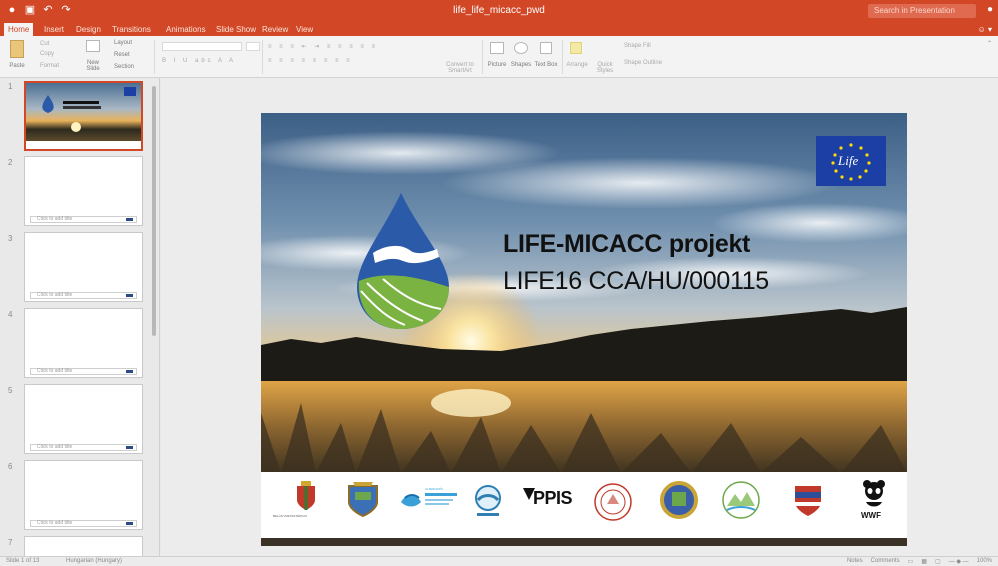  What do you see at coordinates (10, 162) in the screenshot?
I see `thumb-number: 2` at bounding box center [10, 162].